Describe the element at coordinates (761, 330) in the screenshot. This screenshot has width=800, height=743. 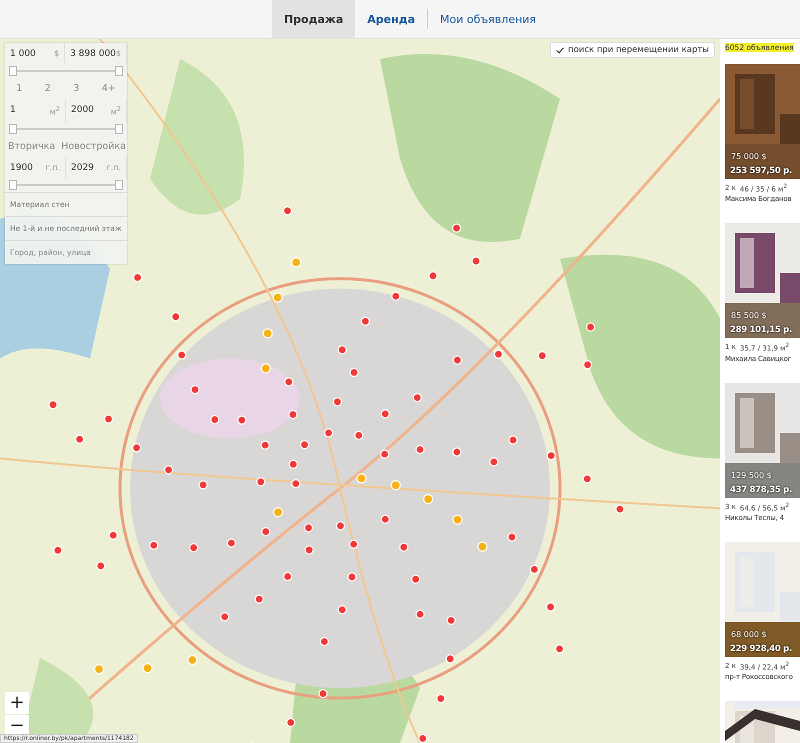
I see `price-byn: 289 101,15 р.` at that location.